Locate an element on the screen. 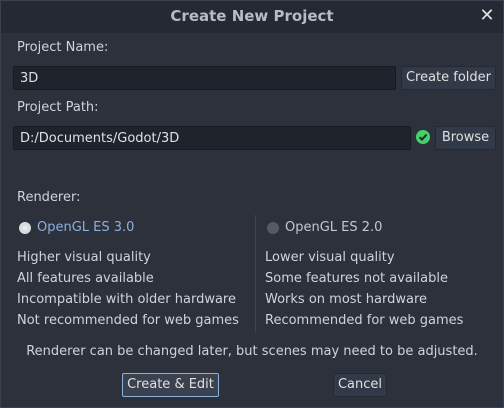 The width and height of the screenshot is (504, 408). project-path-label: Project Path: is located at coordinates (58, 107).